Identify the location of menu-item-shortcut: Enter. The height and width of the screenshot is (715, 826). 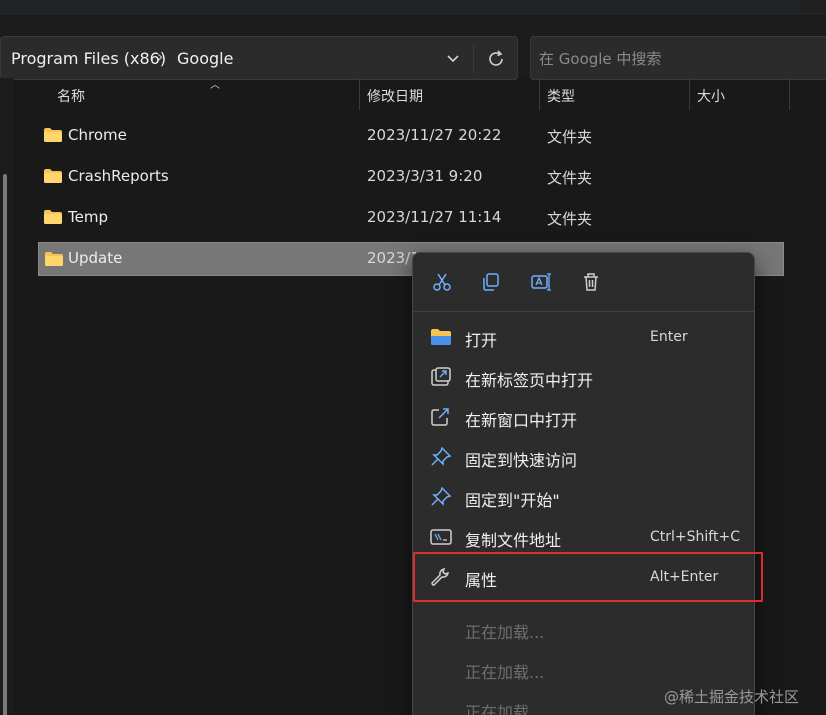
(669, 337).